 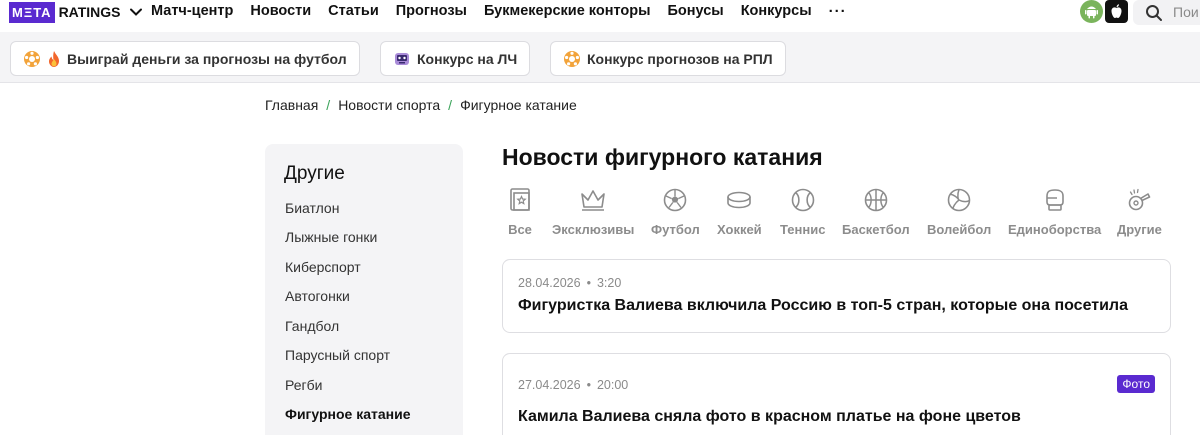 What do you see at coordinates (207, 58) in the screenshot?
I see `promo-label: Выиграй деньги за прогнозы на футбол` at bounding box center [207, 58].